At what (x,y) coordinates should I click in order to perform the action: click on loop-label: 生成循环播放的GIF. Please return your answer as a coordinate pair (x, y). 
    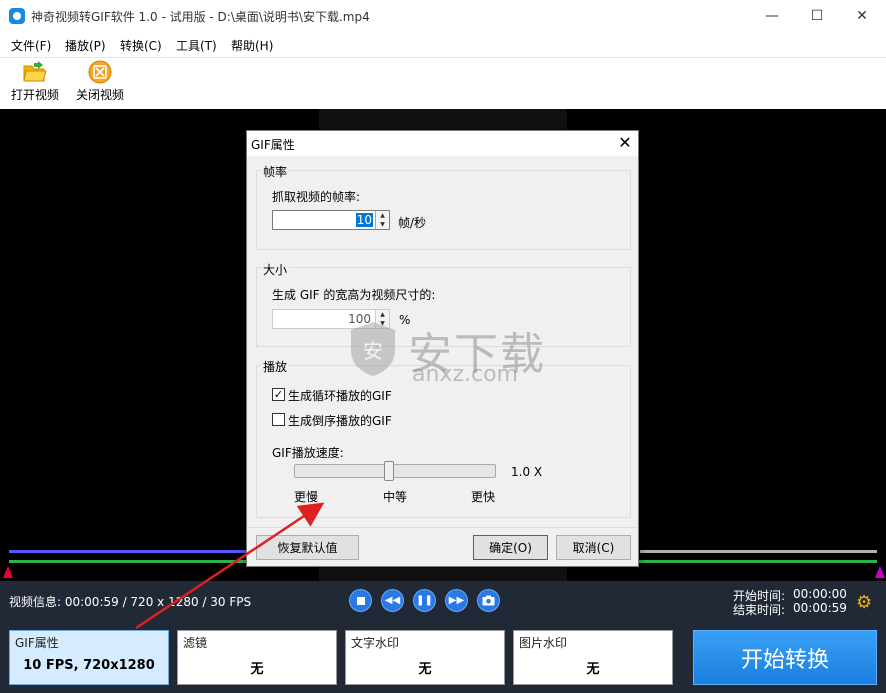
    Looking at the image, I should click on (340, 396).